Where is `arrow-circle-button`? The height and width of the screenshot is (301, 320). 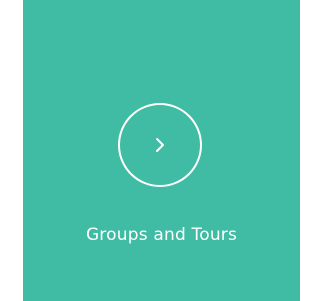
arrow-circle-button is located at coordinates (160, 145).